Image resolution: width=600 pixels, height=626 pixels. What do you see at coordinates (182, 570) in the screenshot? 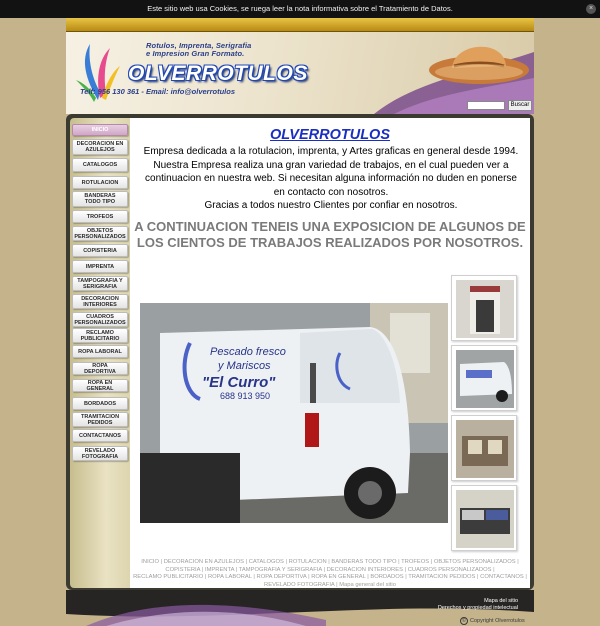
I see `footer-link: COPISTERIA` at bounding box center [182, 570].